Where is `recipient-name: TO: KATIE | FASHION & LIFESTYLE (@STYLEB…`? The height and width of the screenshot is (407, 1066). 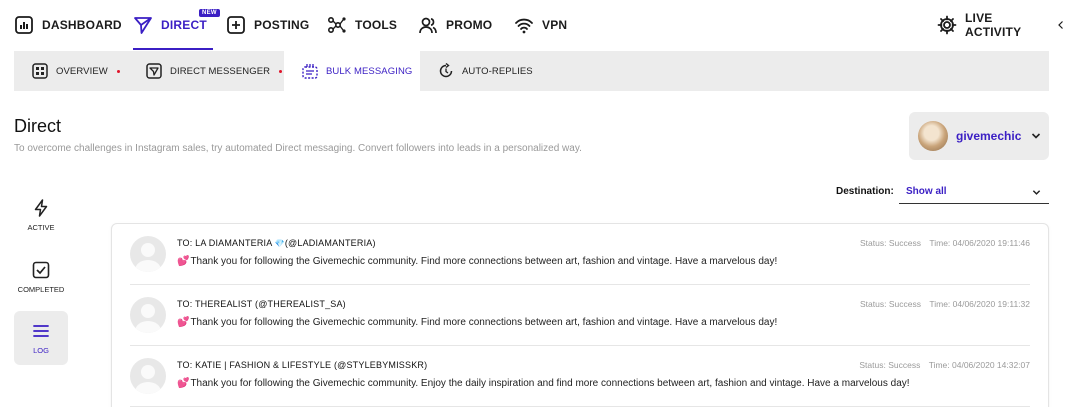
recipient-name: TO: KATIE | FASHION & LIFESTYLE (@STYLEB… is located at coordinates (302, 365).